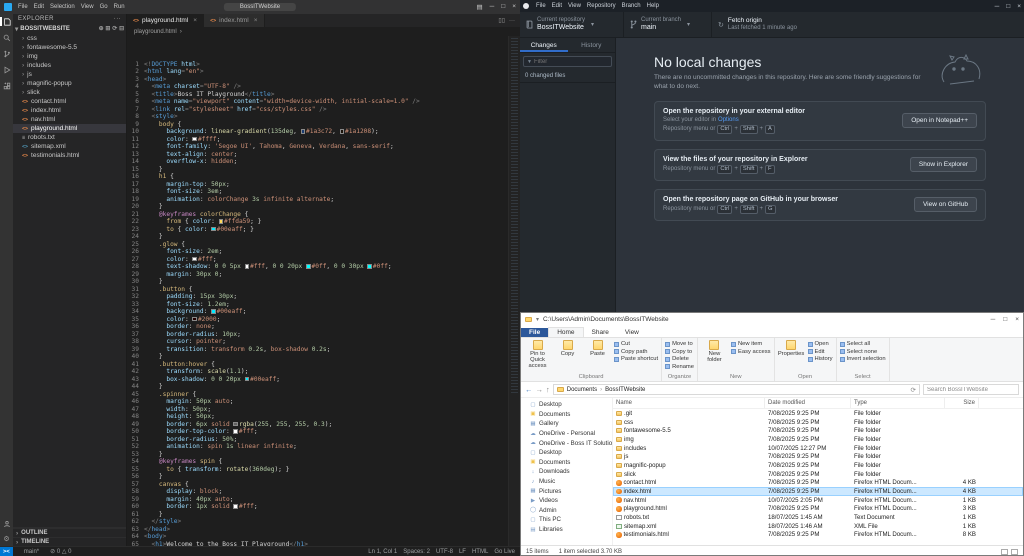 This screenshot has height=556, width=1024. I want to click on explorer-item-playground-html: <> playground.html, so click(69, 128).